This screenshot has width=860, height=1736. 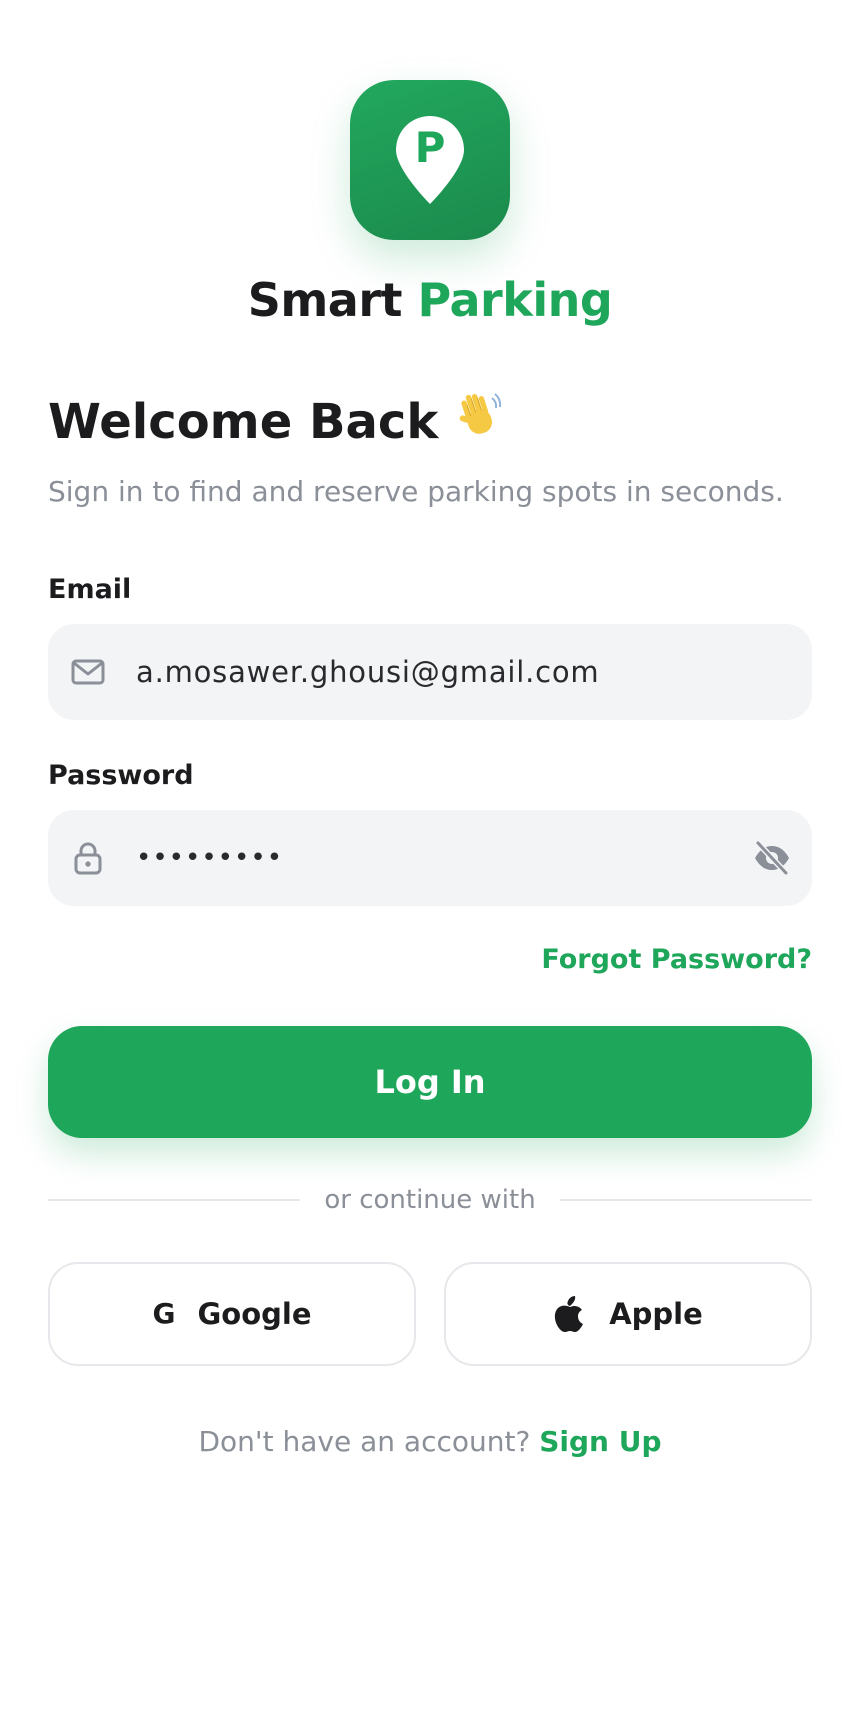 I want to click on apple-signin-button: Apple, so click(x=628, y=1314).